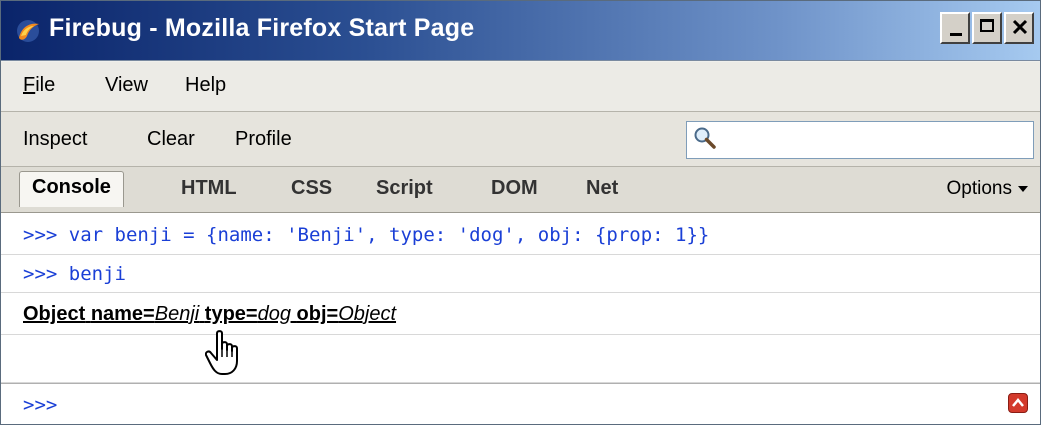 This screenshot has height=427, width=1043. What do you see at coordinates (54, 314) in the screenshot?
I see `object-type: Object` at bounding box center [54, 314].